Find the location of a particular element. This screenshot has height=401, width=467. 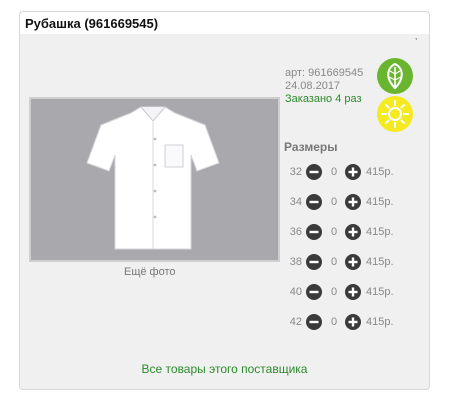

tick-mark: , is located at coordinates (416, 36).